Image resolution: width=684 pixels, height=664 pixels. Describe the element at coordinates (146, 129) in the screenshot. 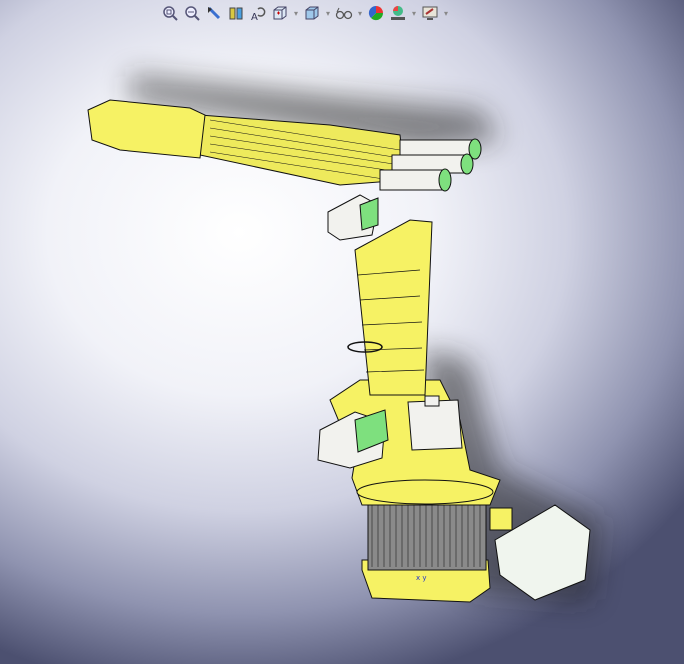

I see `wrist` at that location.